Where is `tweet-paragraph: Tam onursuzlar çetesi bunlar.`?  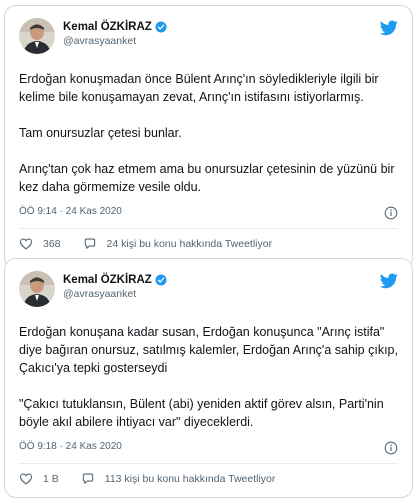 tweet-paragraph: Tam onursuzlar çetesi bunlar. is located at coordinates (100, 133).